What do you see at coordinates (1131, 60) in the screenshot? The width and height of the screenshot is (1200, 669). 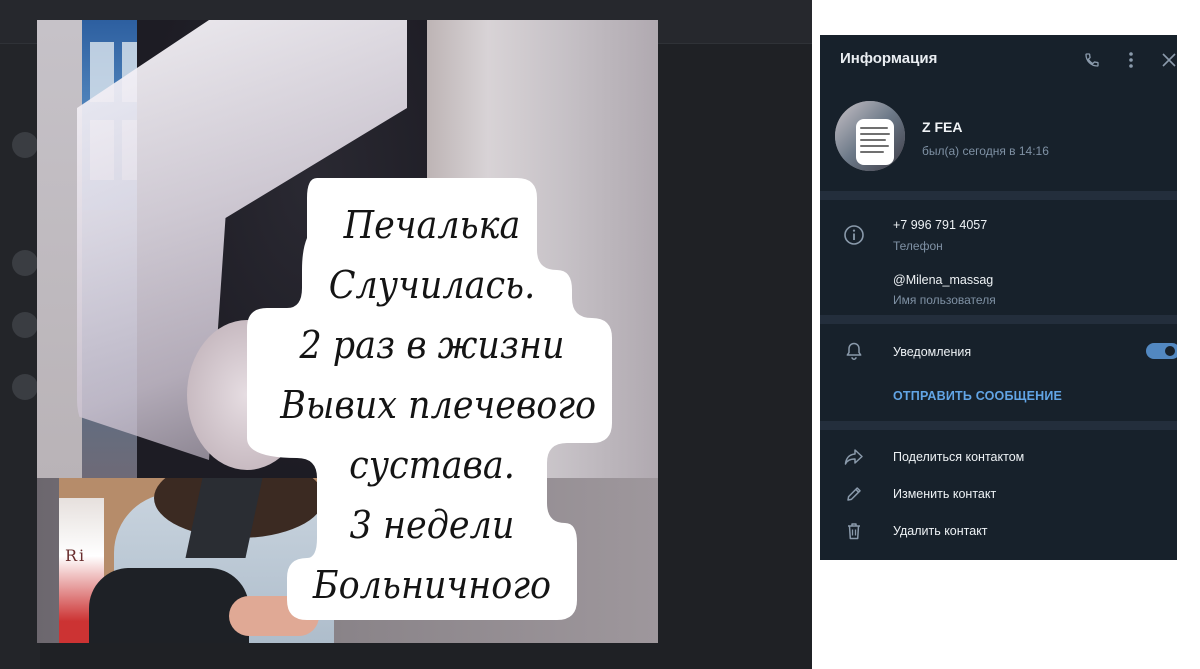 I see `more-vertical-icon` at bounding box center [1131, 60].